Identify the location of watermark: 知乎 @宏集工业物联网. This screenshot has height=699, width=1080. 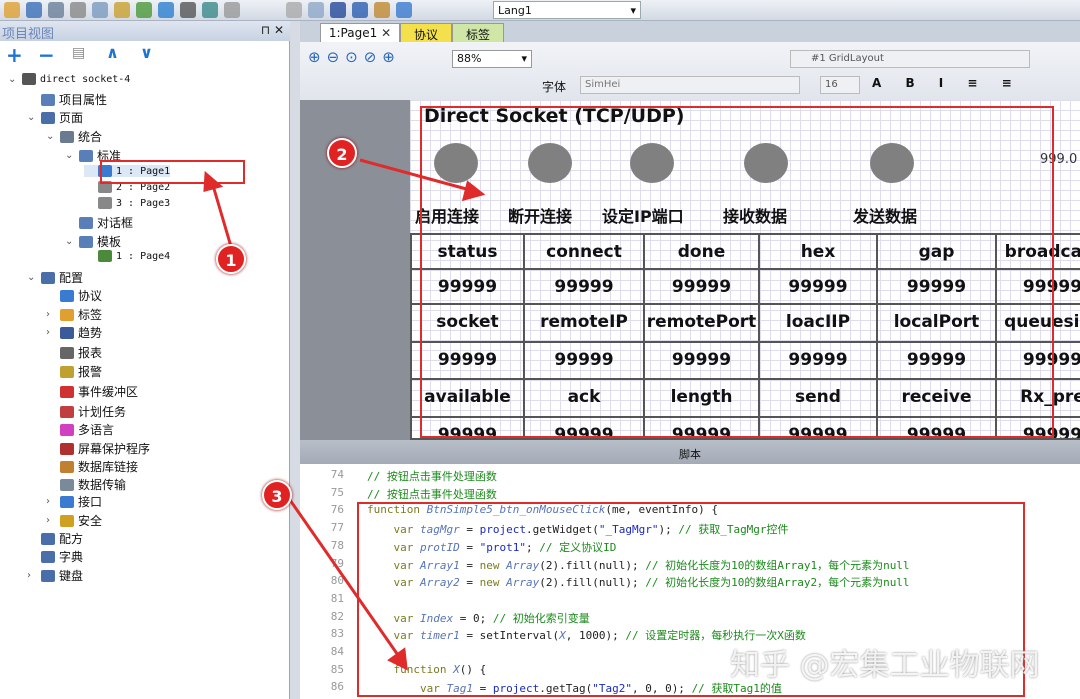
(885, 665).